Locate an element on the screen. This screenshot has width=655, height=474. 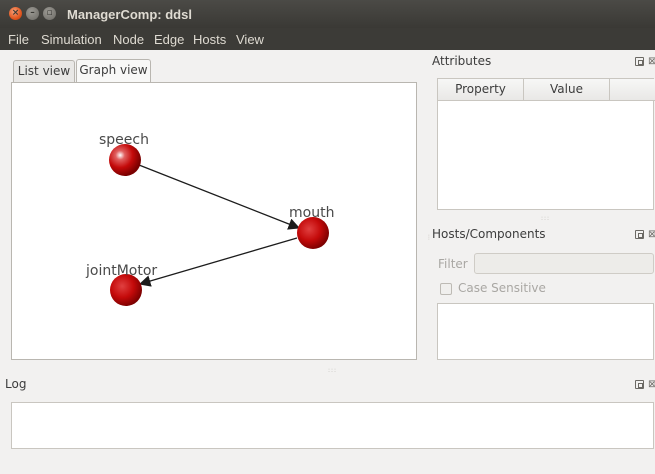
log-dock-title: Log is located at coordinates (16, 384).